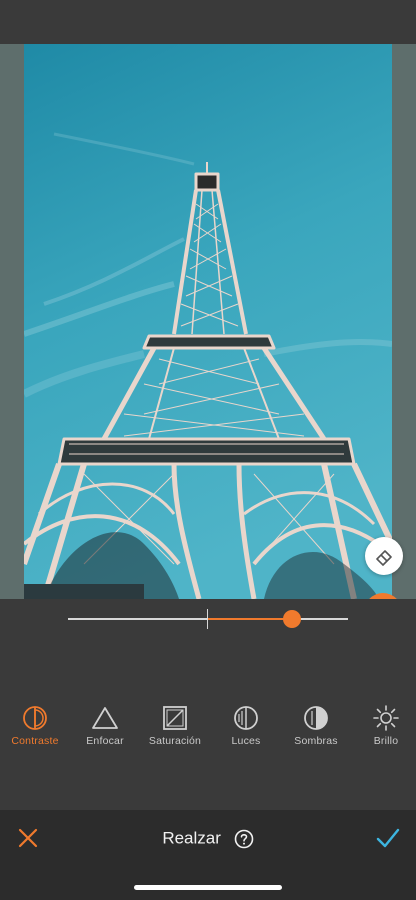  I want to click on canvas-margin-left, so click(12, 321).